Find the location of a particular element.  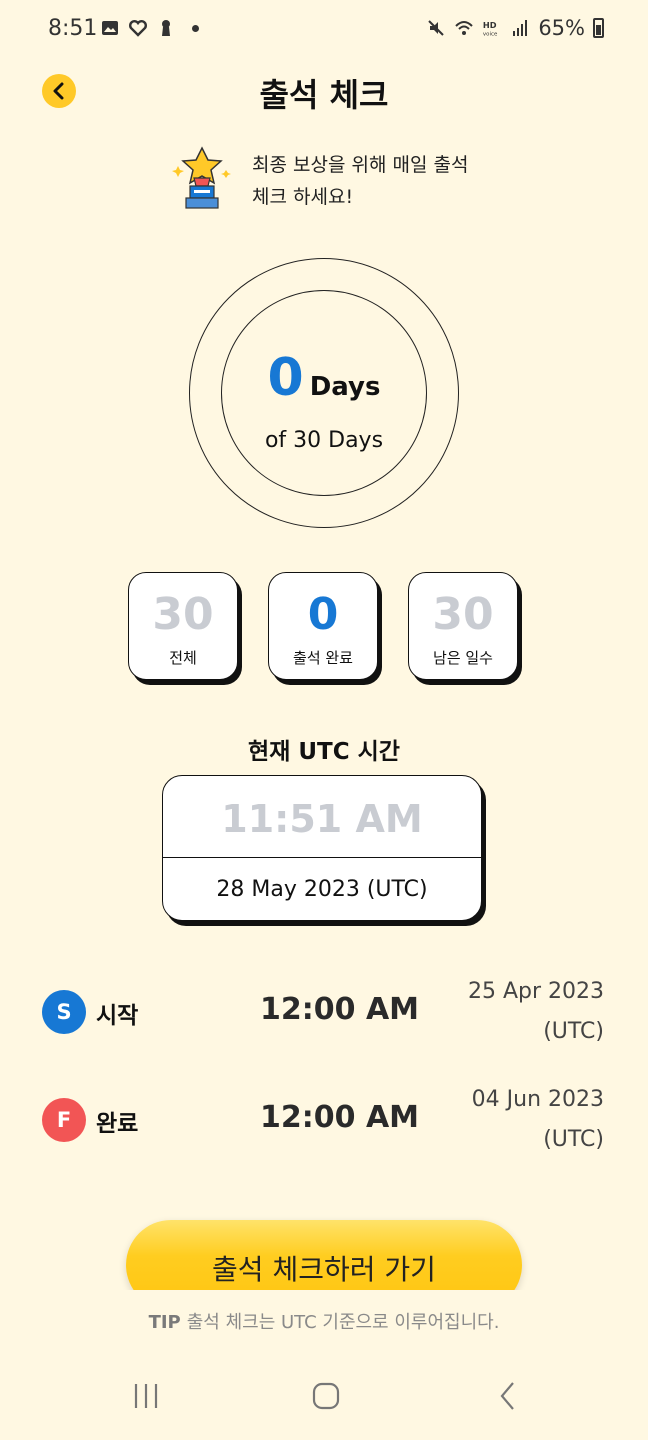

stat-remaining-value: 30 is located at coordinates (463, 614).